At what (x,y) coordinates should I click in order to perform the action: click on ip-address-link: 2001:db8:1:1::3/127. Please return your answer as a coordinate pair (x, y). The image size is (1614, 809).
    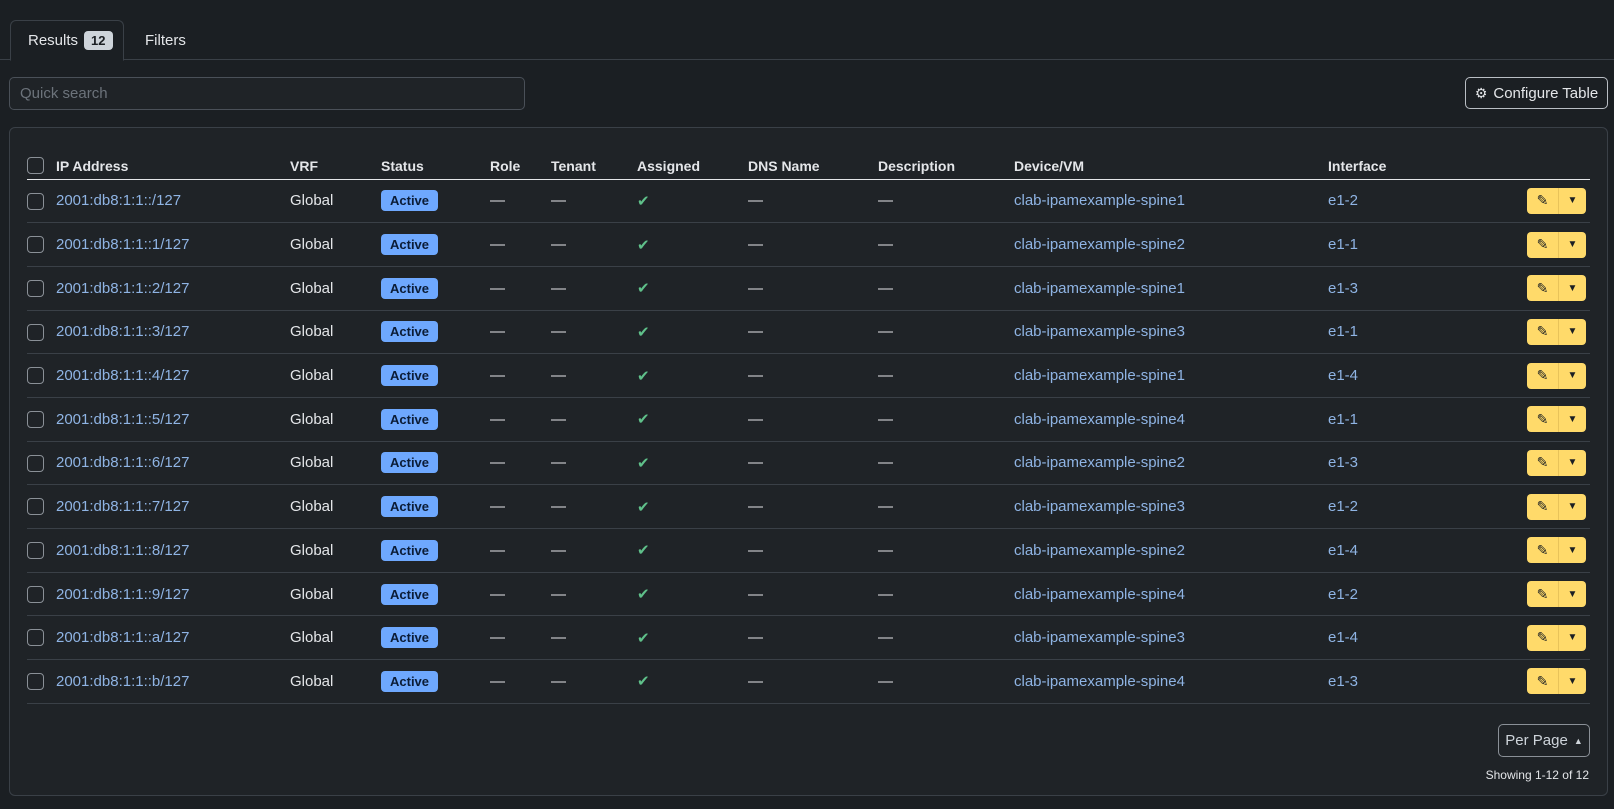
    Looking at the image, I should click on (122, 331).